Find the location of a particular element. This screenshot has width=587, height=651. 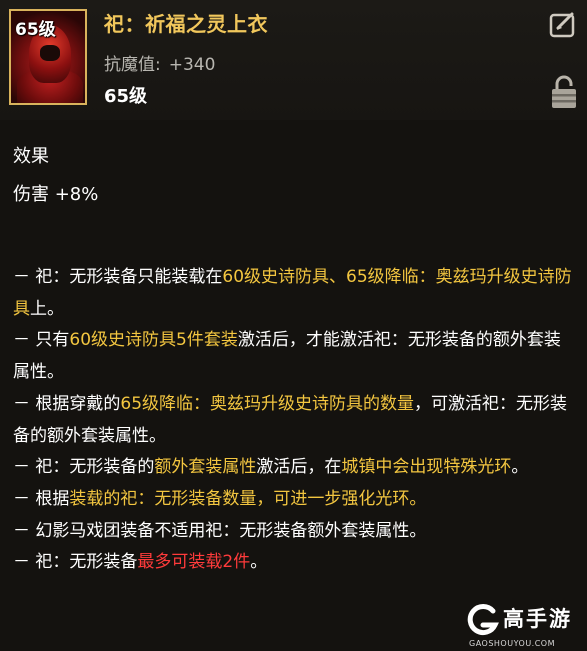

desc-line-7: － 祀：无形装备最多可装载2件。 is located at coordinates (293, 563).